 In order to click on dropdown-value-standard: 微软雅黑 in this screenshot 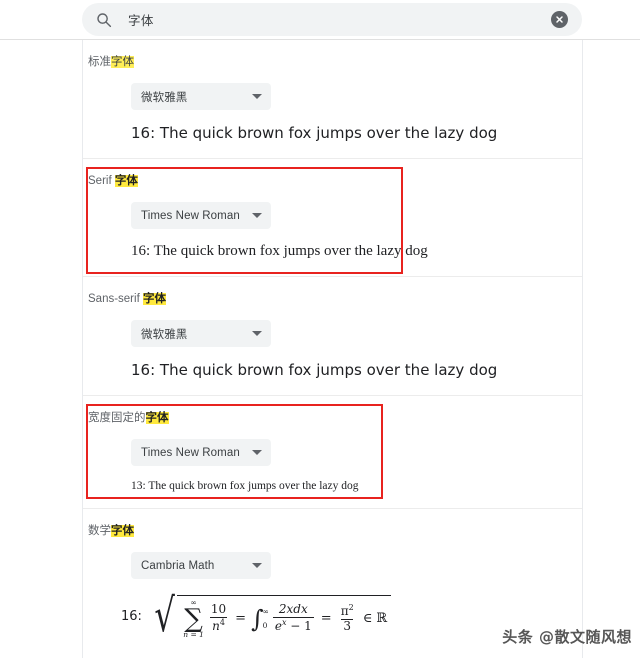, I will do `click(164, 97)`.